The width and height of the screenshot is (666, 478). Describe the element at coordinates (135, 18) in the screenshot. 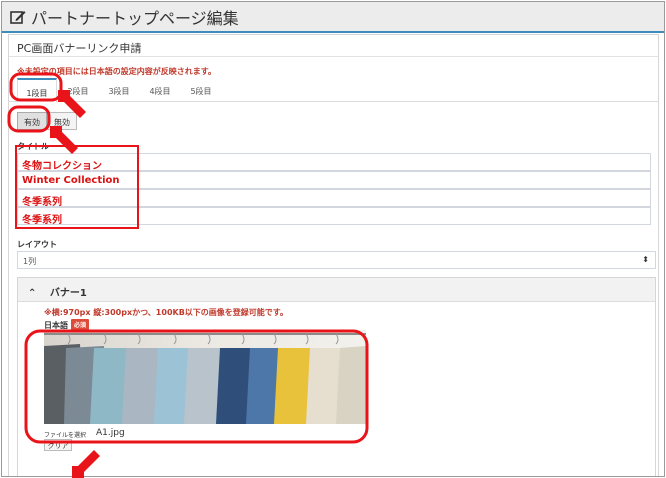

I see `page-title: パートナートップページ編集` at that location.